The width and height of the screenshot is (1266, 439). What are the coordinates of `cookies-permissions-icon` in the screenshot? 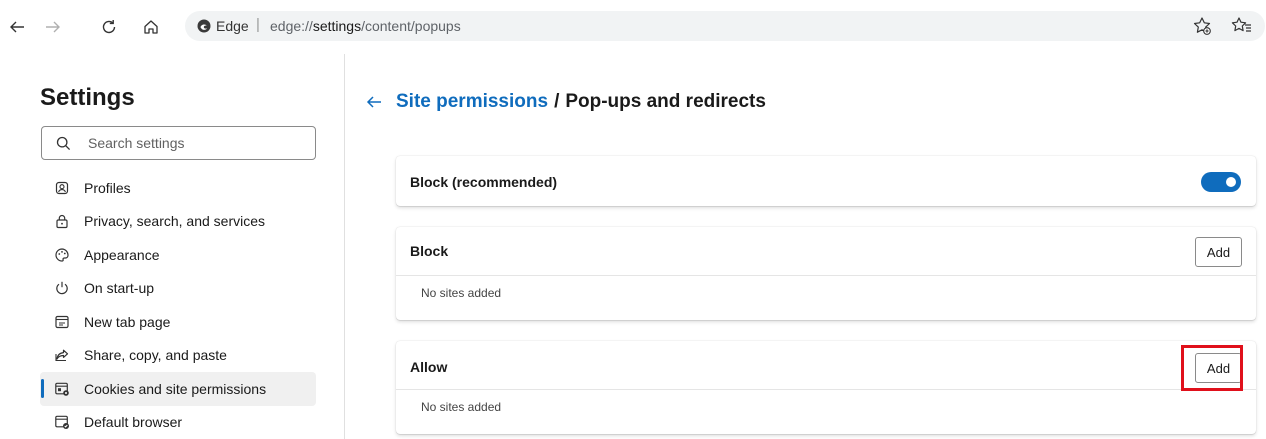 It's located at (62, 389).